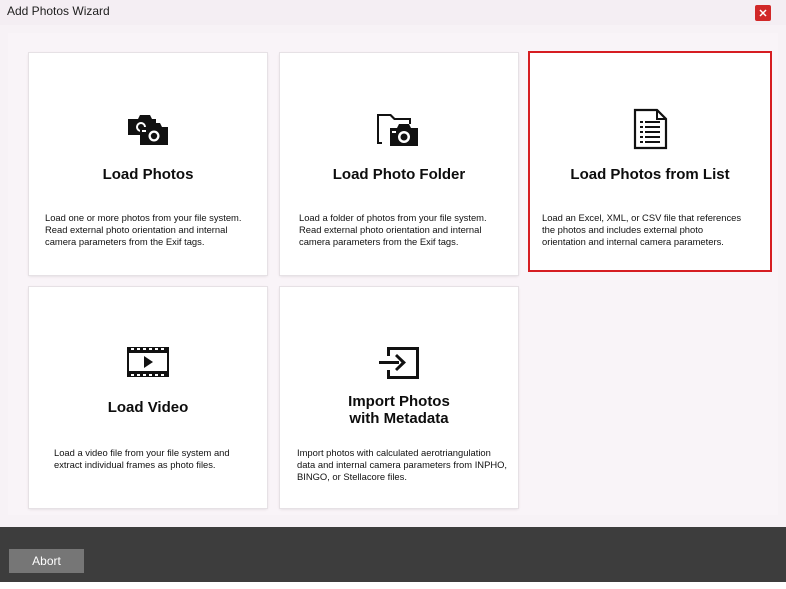 This screenshot has height=589, width=786. What do you see at coordinates (46, 561) in the screenshot?
I see `abort-button: Abort` at bounding box center [46, 561].